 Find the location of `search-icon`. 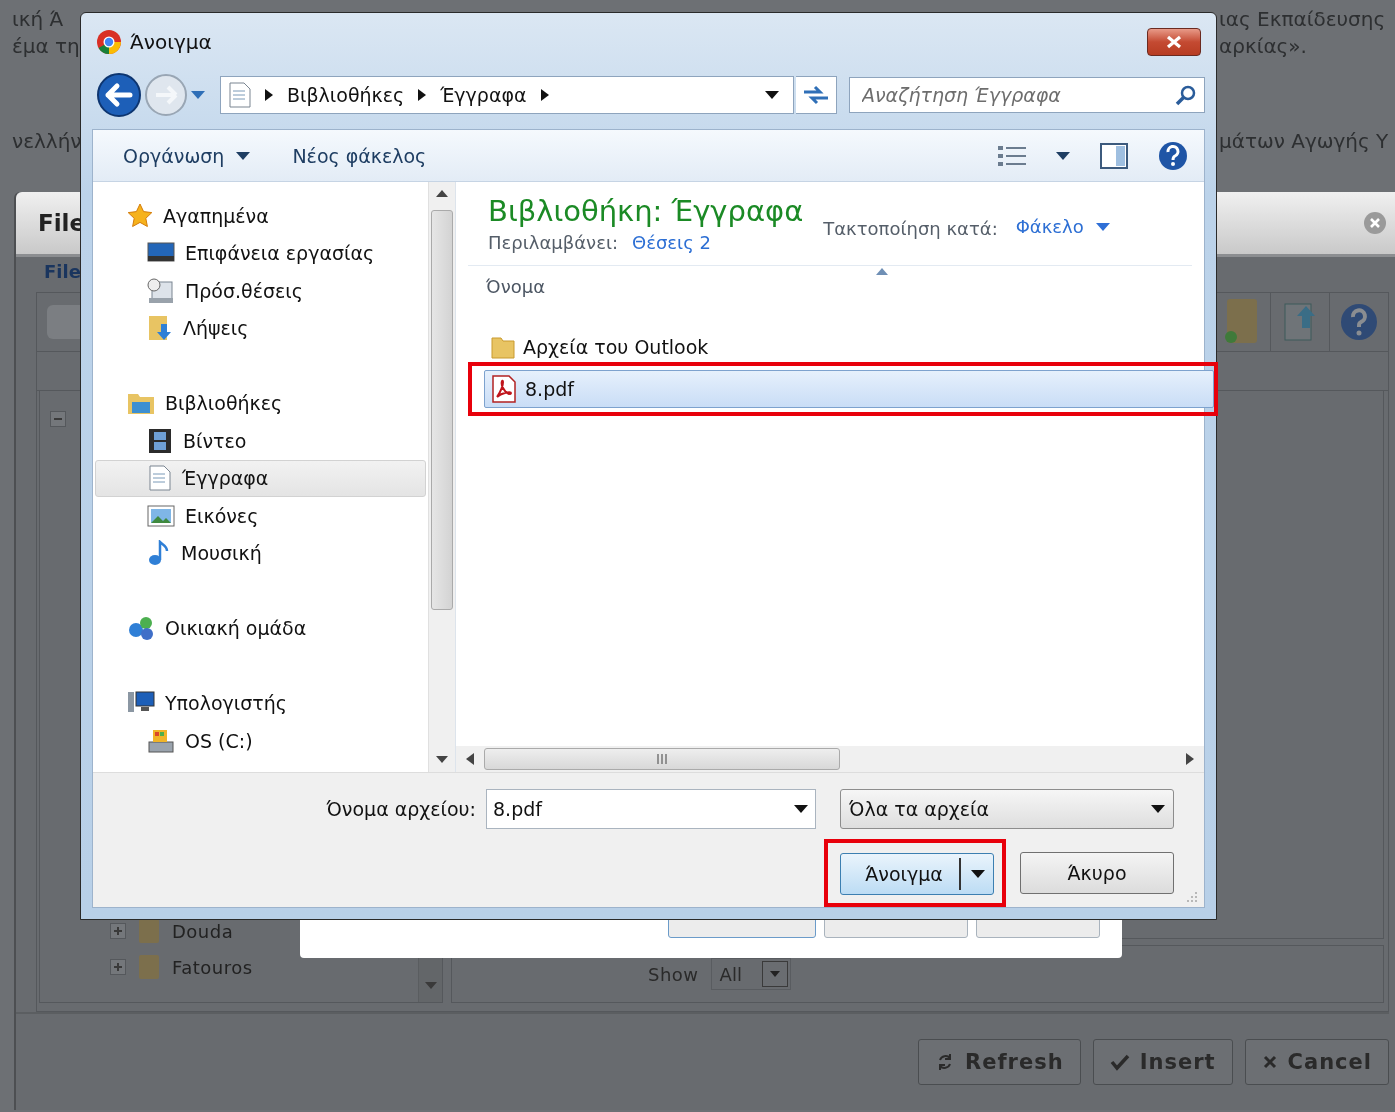

search-icon is located at coordinates (1186, 95).